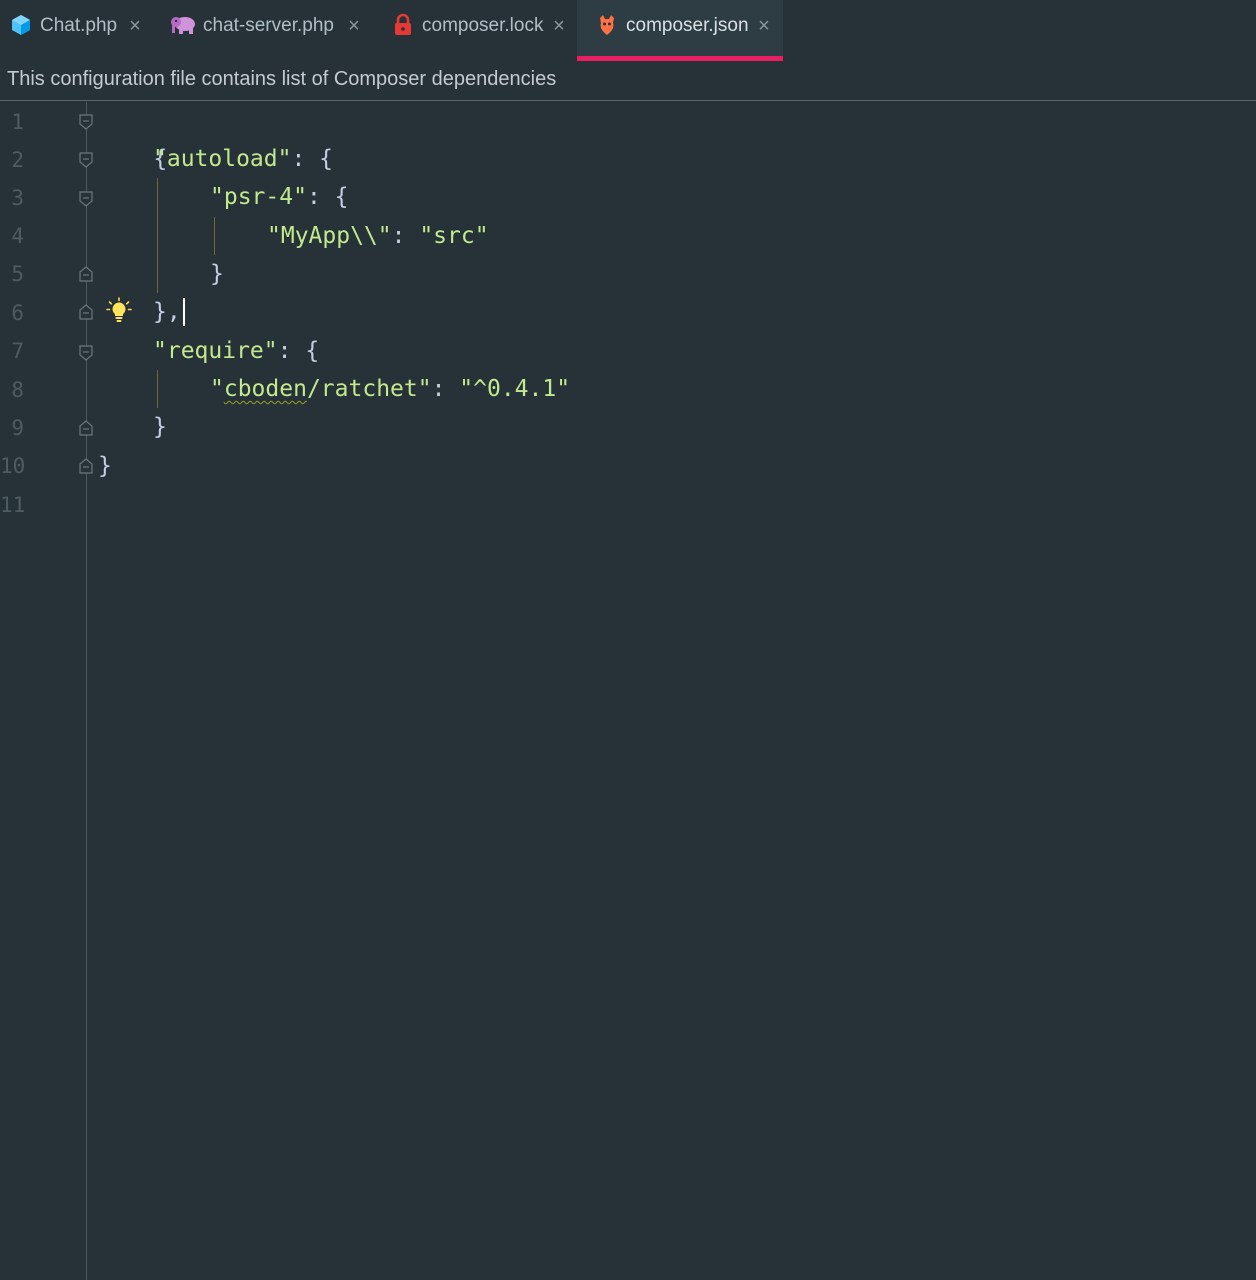 This screenshot has height=1280, width=1256. I want to click on tab-label: Chat.php, so click(79, 25).